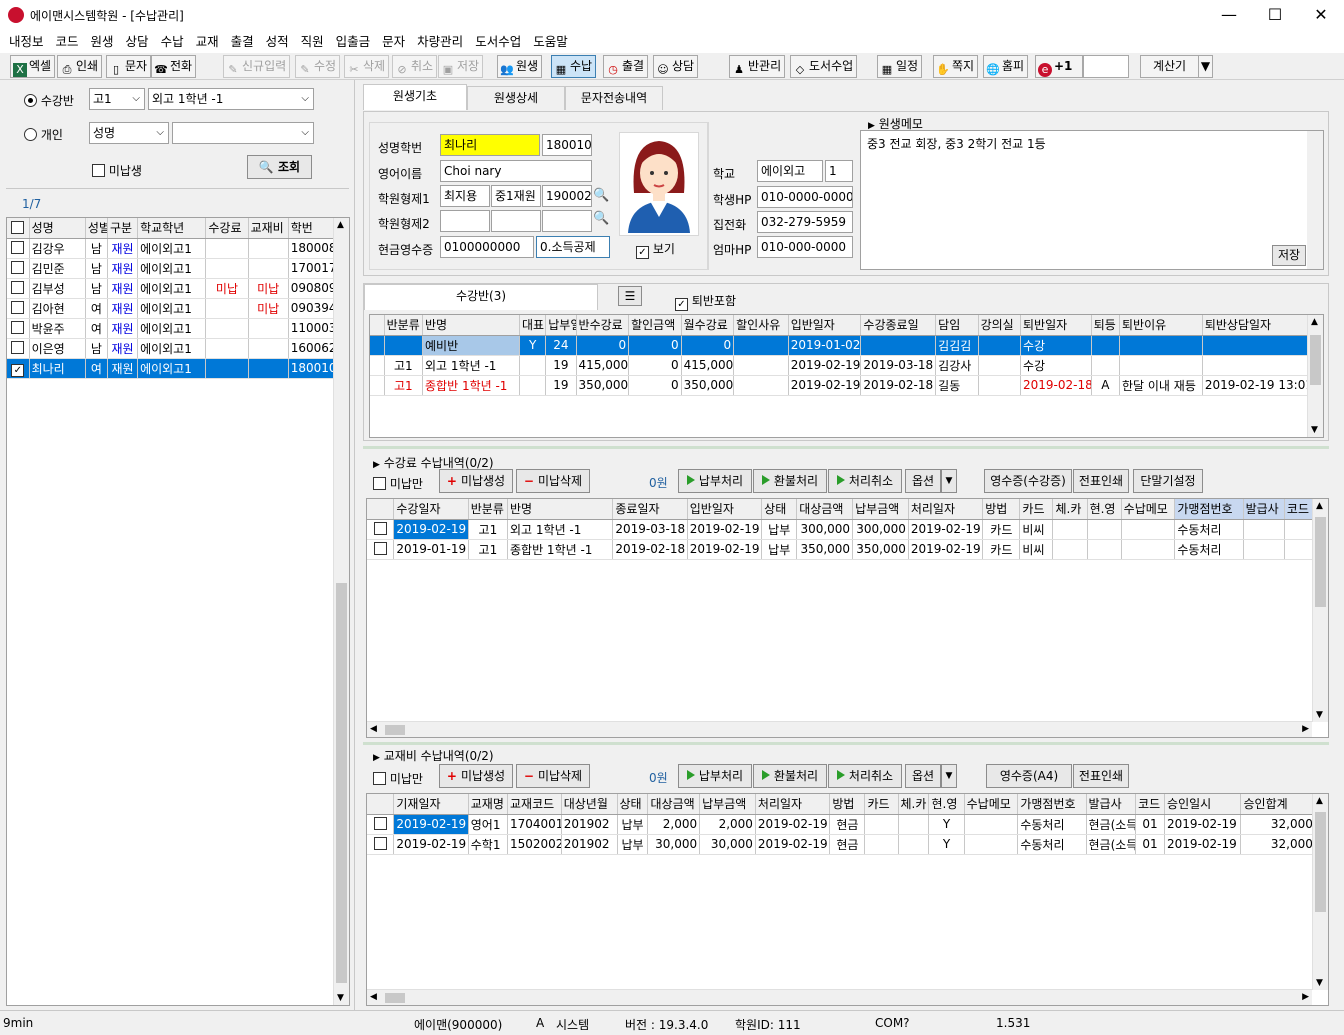 The image size is (1344, 1035). I want to click on save-button: ▣ 저장, so click(461, 66).